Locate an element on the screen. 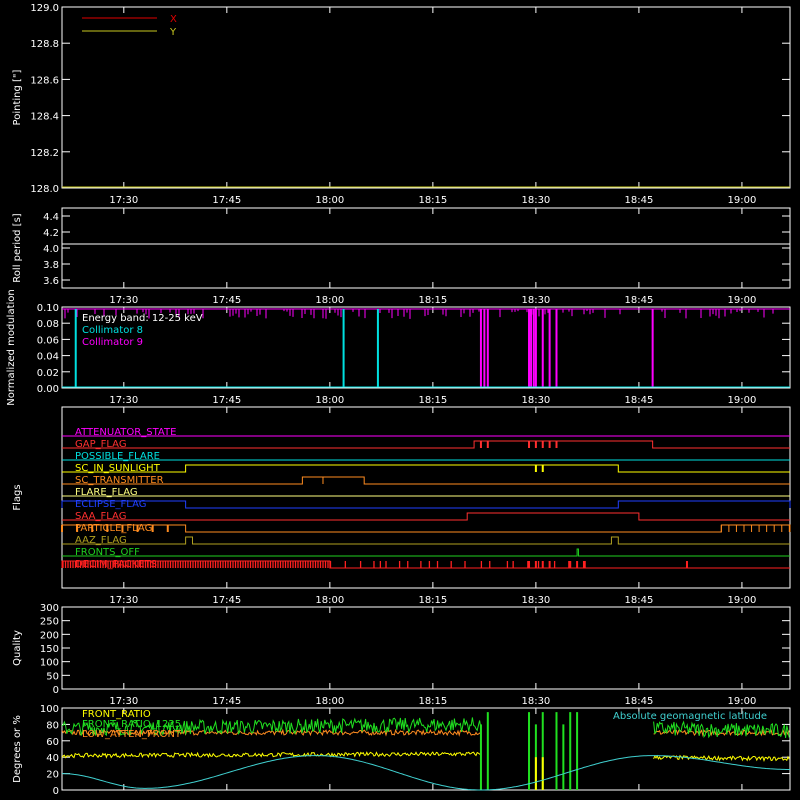  y-tick-label: 128.2 is located at coordinates (44, 153).